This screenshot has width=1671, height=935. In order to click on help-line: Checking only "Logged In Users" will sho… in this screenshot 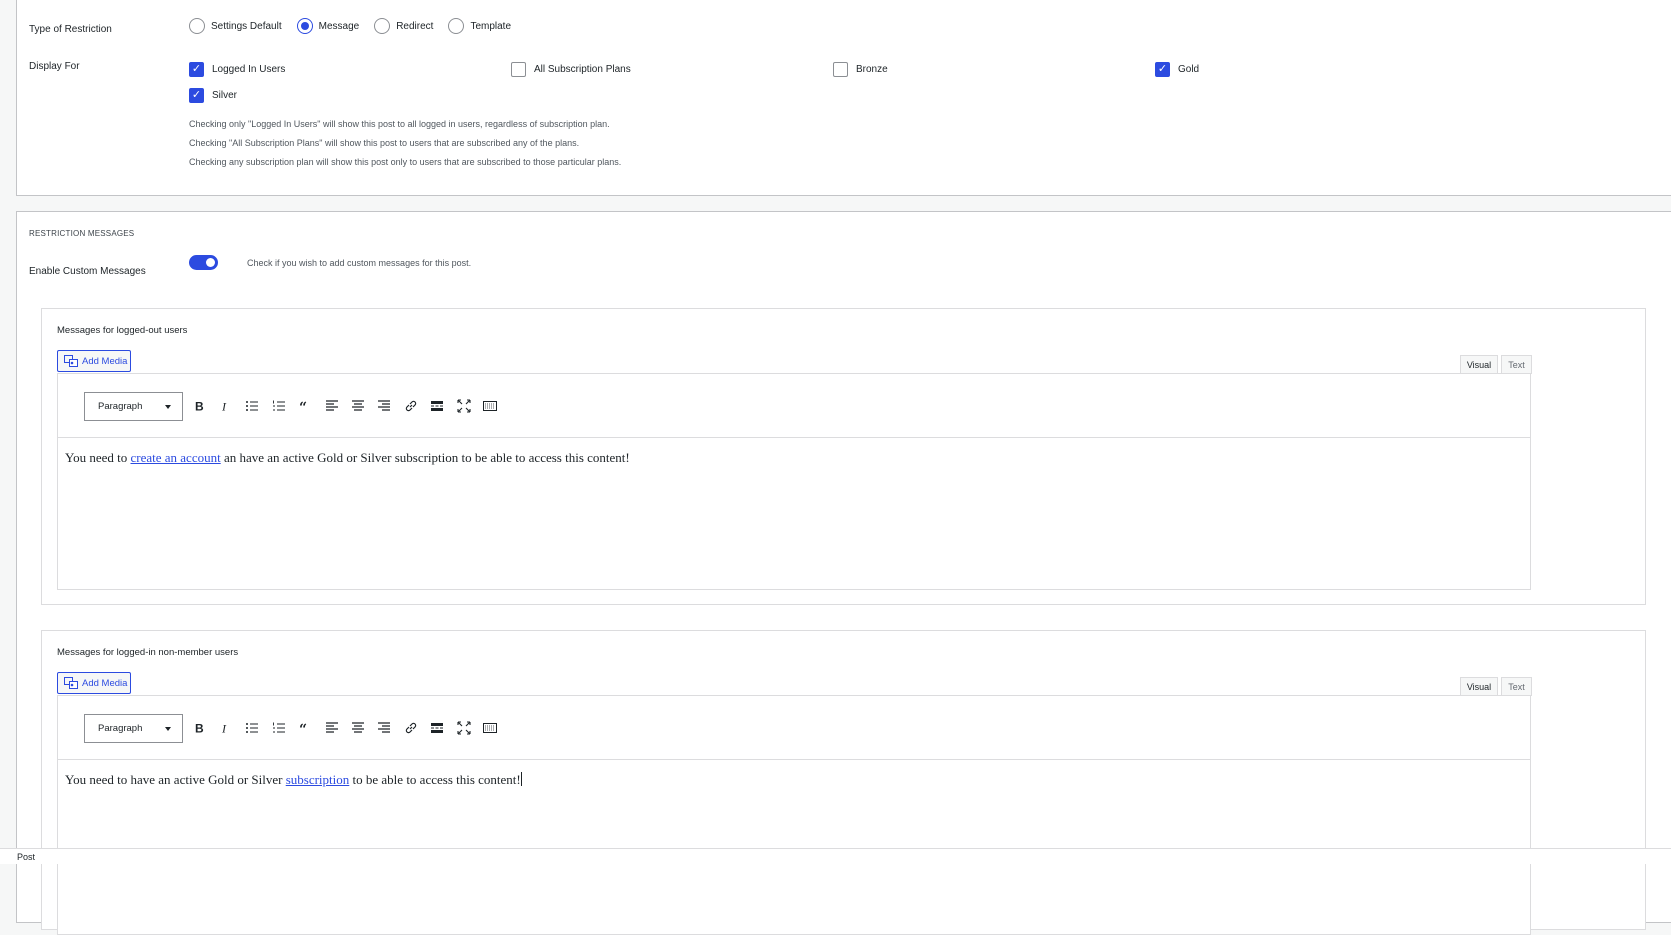, I will do `click(399, 124)`.